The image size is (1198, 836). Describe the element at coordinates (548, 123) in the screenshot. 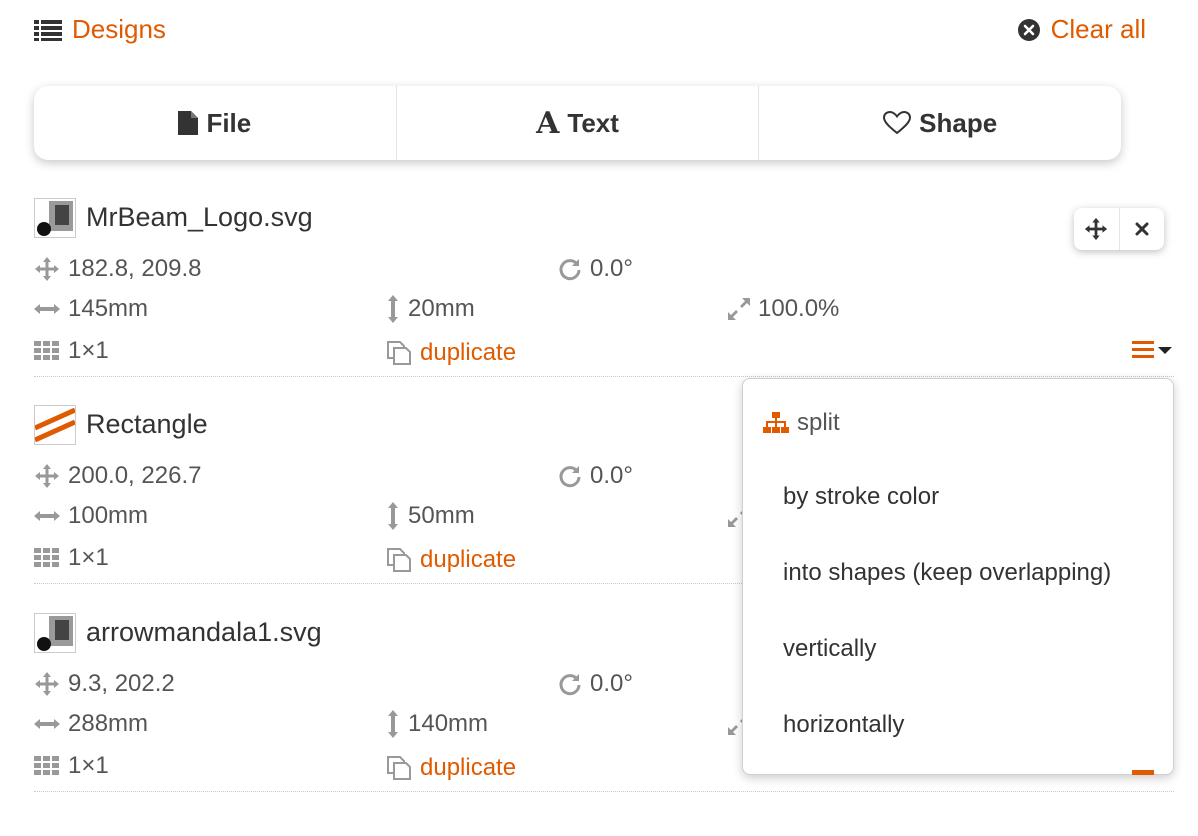

I see `text-icon: A` at that location.